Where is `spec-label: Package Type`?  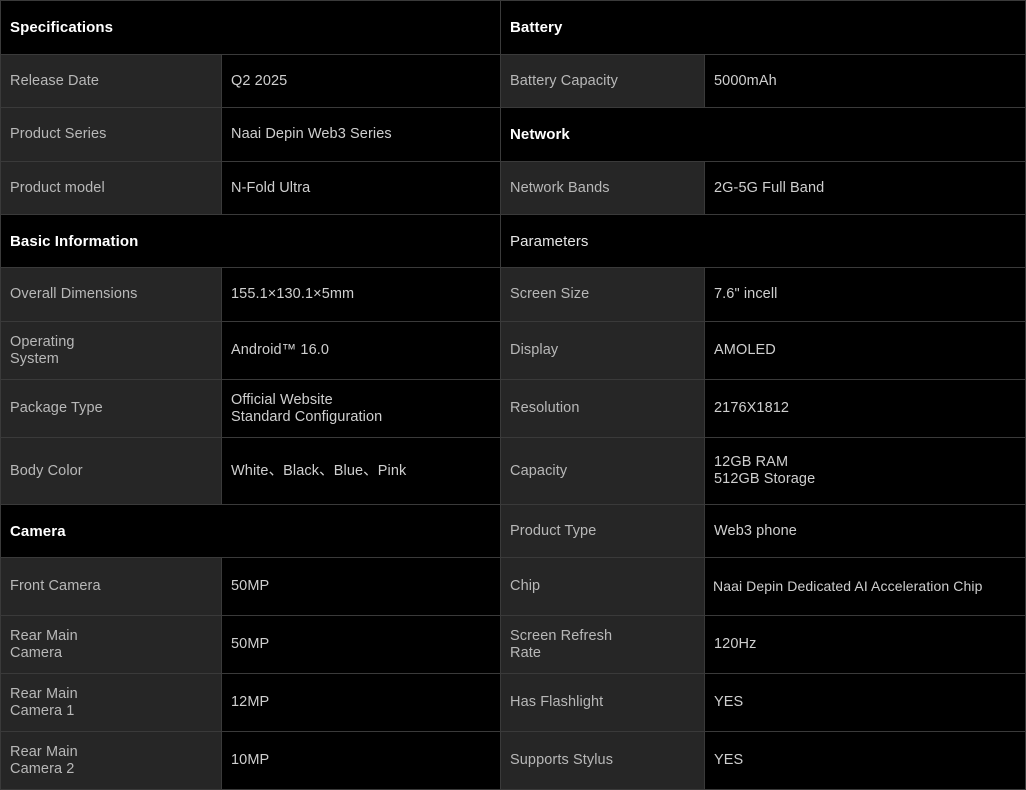 spec-label: Package Type is located at coordinates (111, 408).